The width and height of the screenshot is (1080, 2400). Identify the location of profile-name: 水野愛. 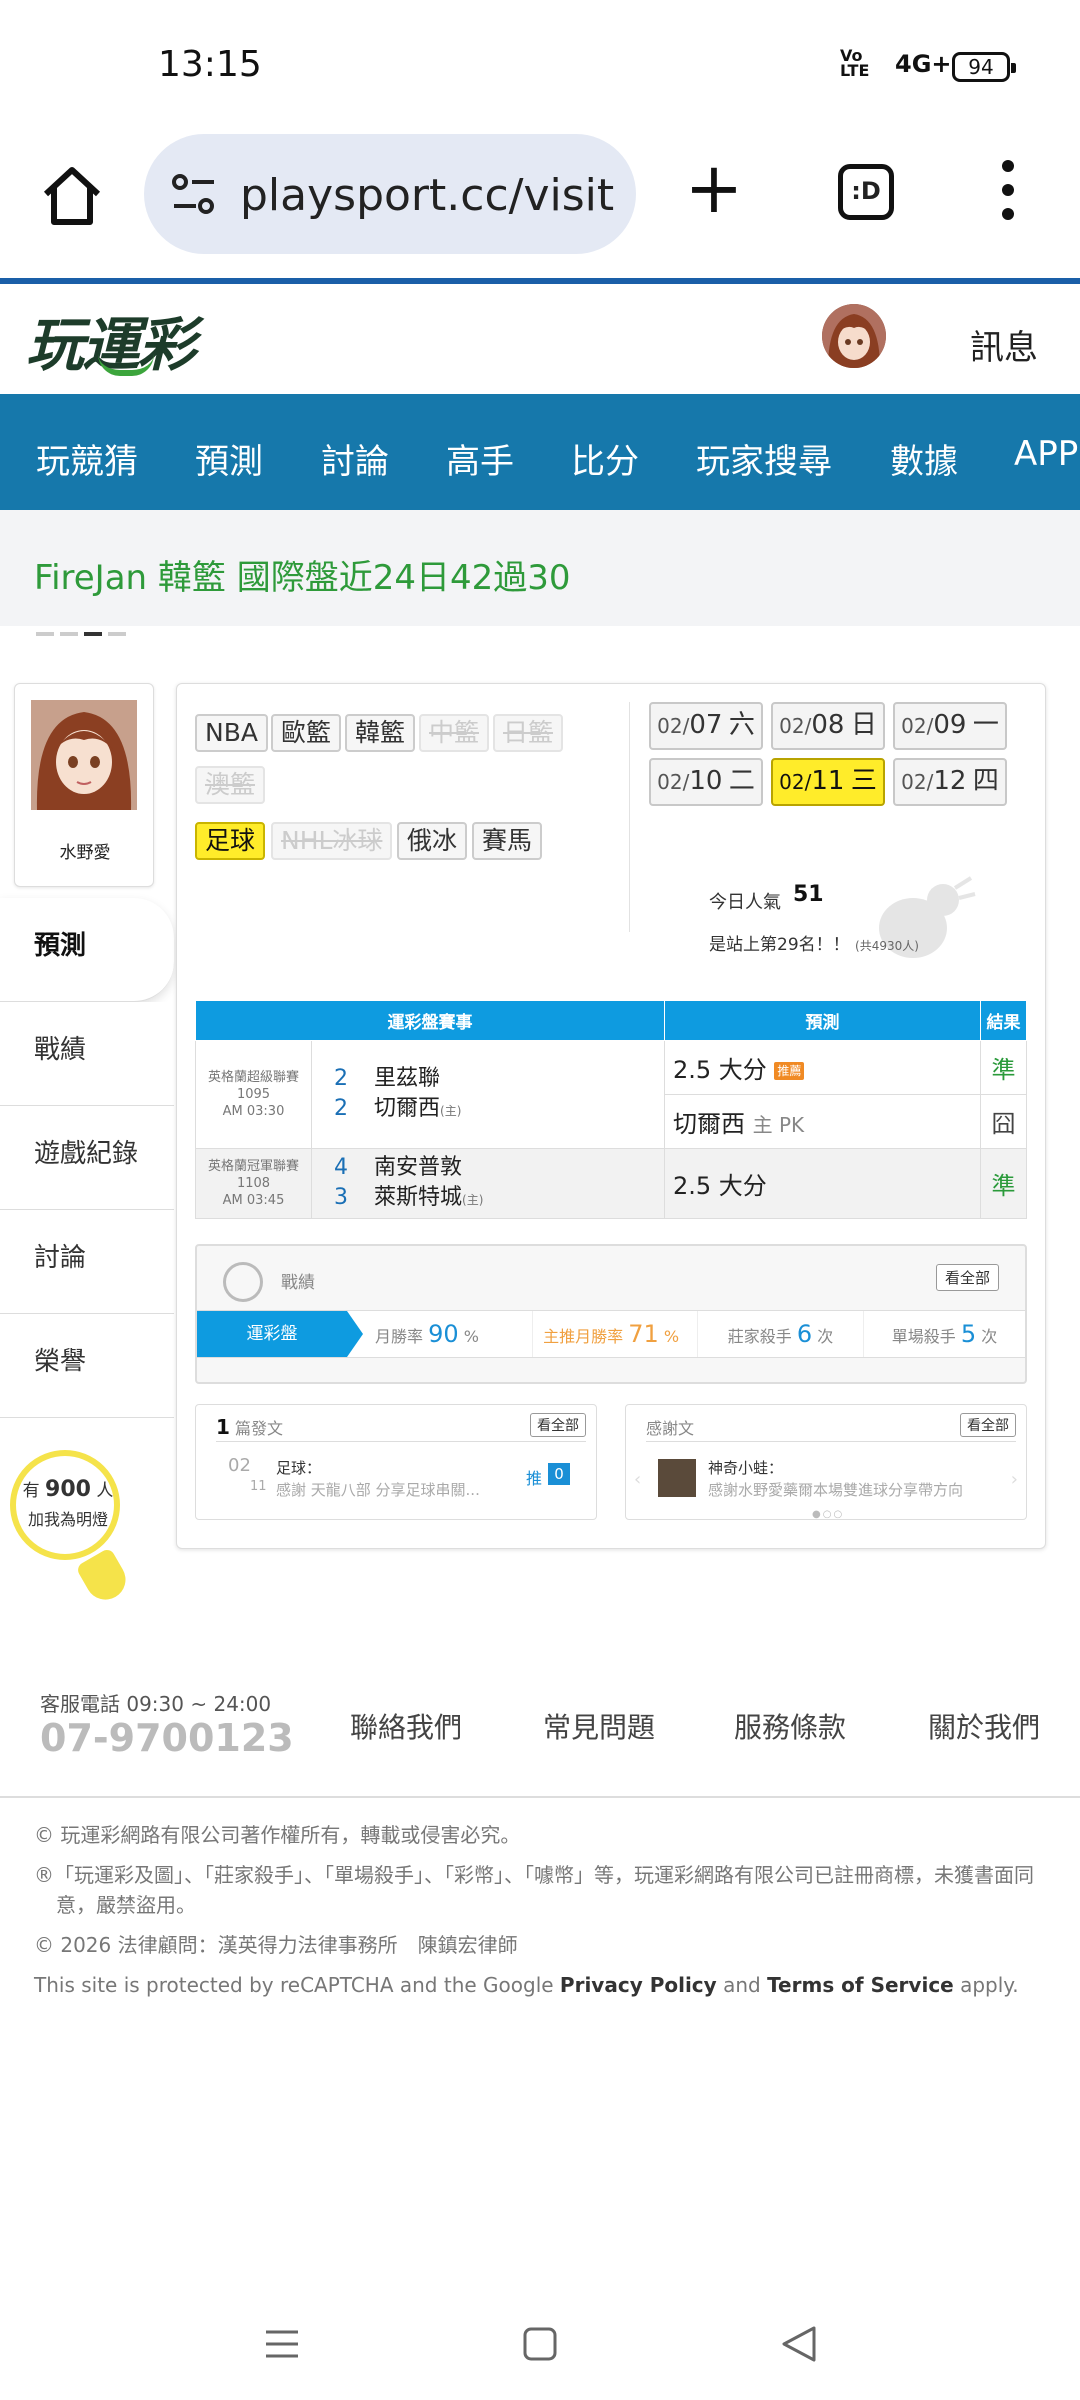
(85, 853).